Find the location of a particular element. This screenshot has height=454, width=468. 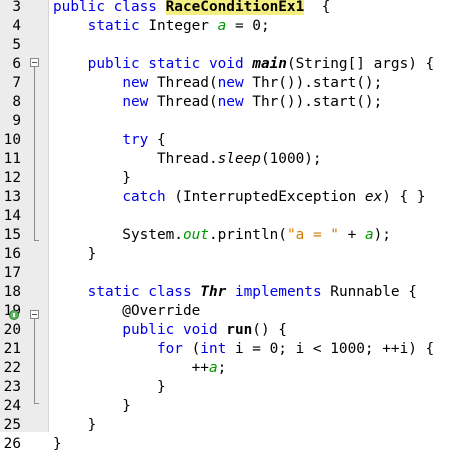

code-line: 15 System.out.println("a = " + a); is located at coordinates (234, 235).